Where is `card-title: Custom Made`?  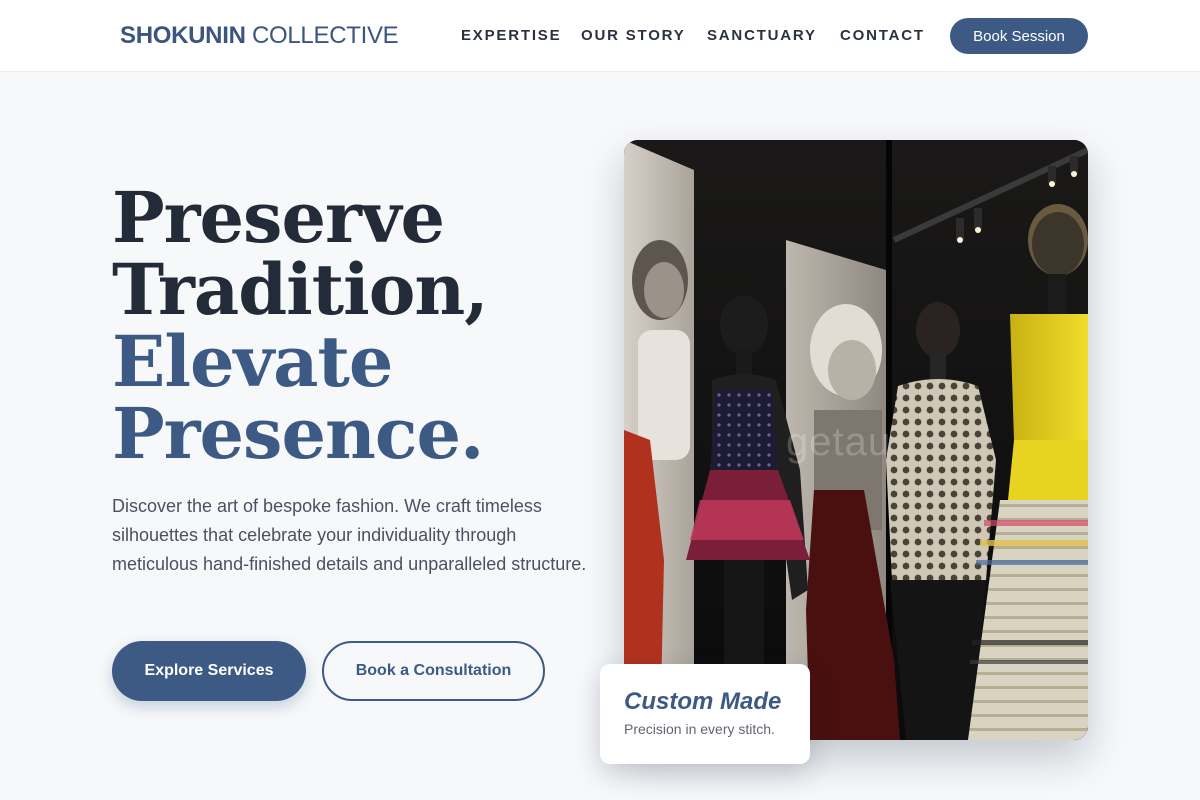
card-title: Custom Made is located at coordinates (703, 701).